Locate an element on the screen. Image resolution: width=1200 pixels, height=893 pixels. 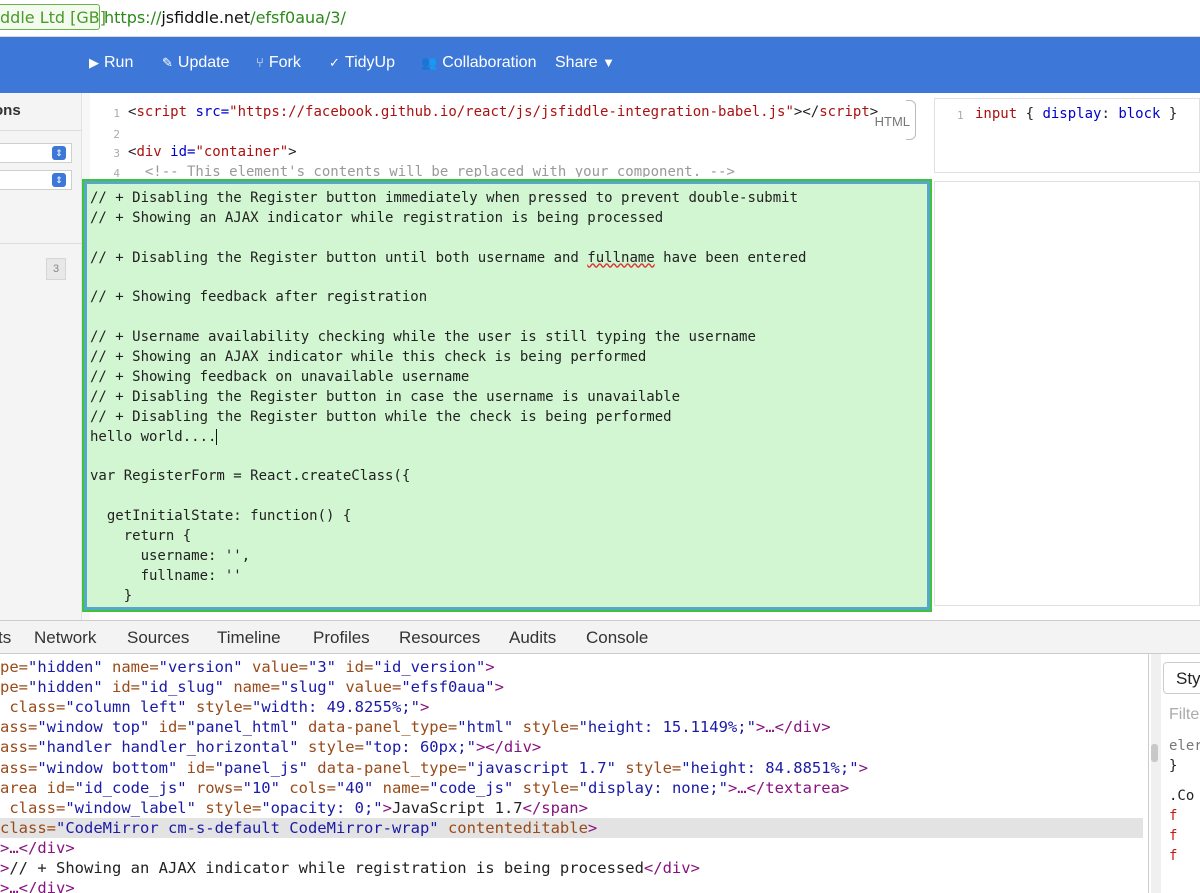
tag-bracket: > is located at coordinates (292, 152).